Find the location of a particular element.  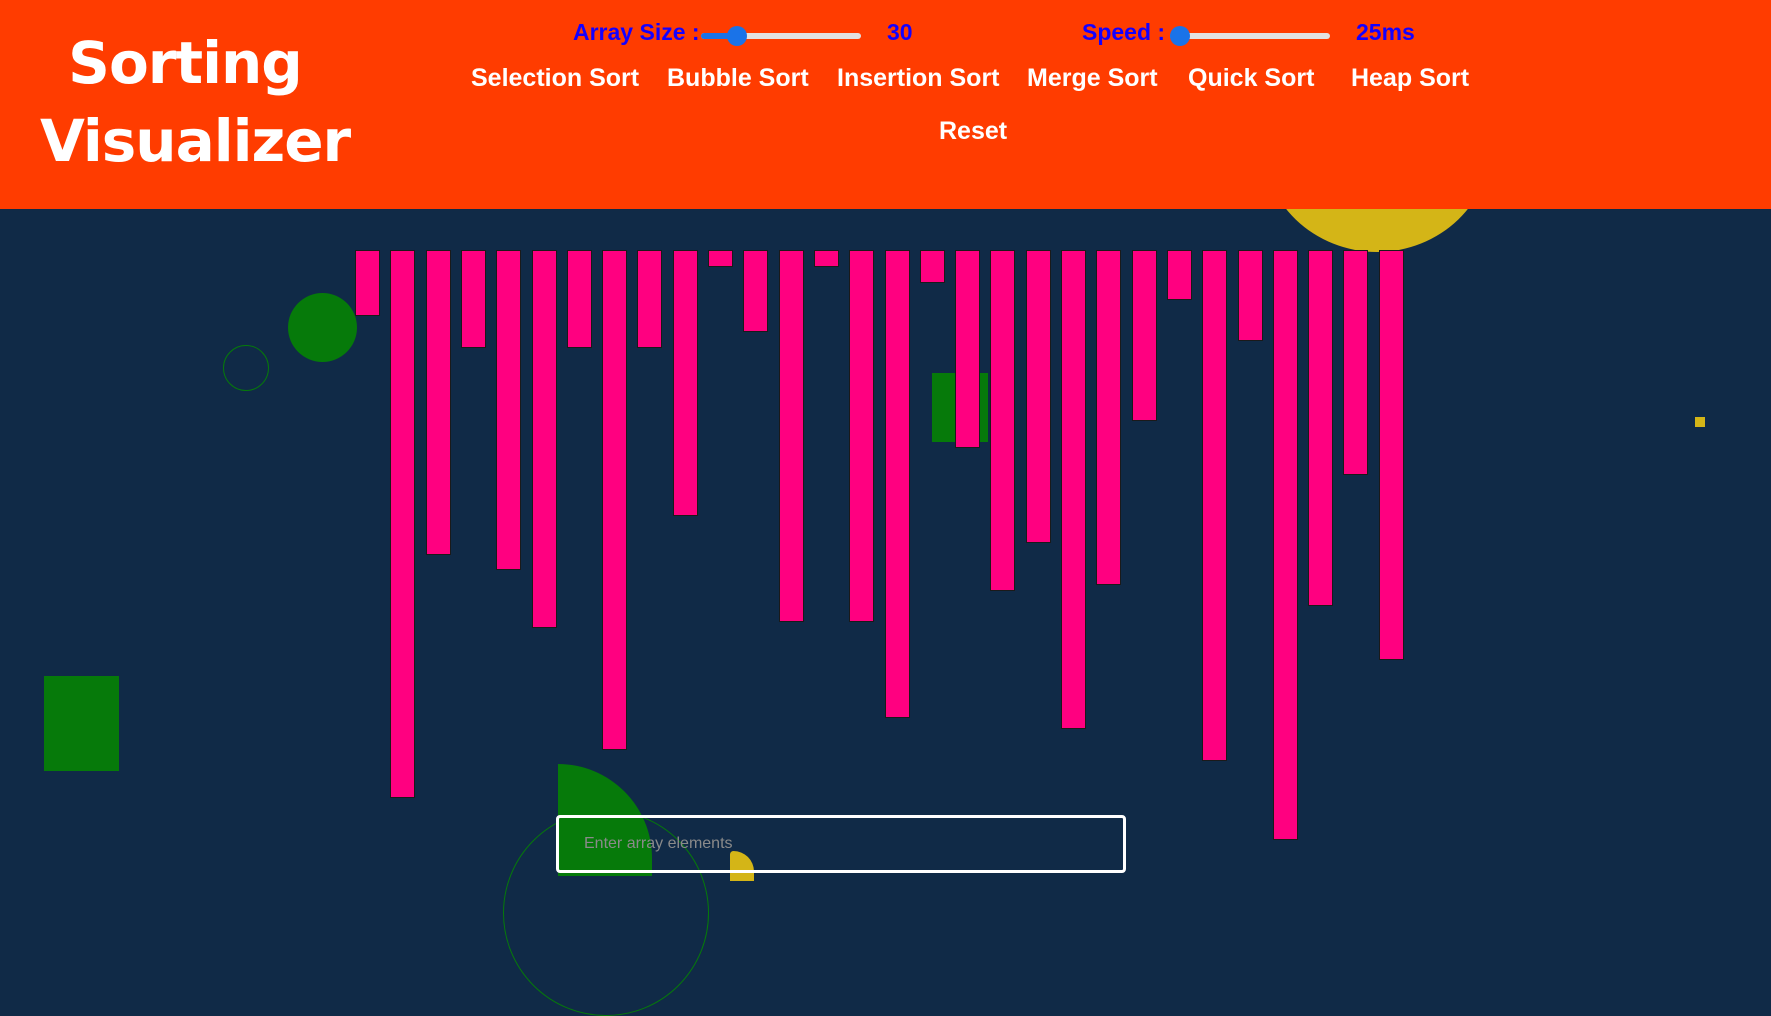

array-size-label: Array Size : is located at coordinates (636, 32).